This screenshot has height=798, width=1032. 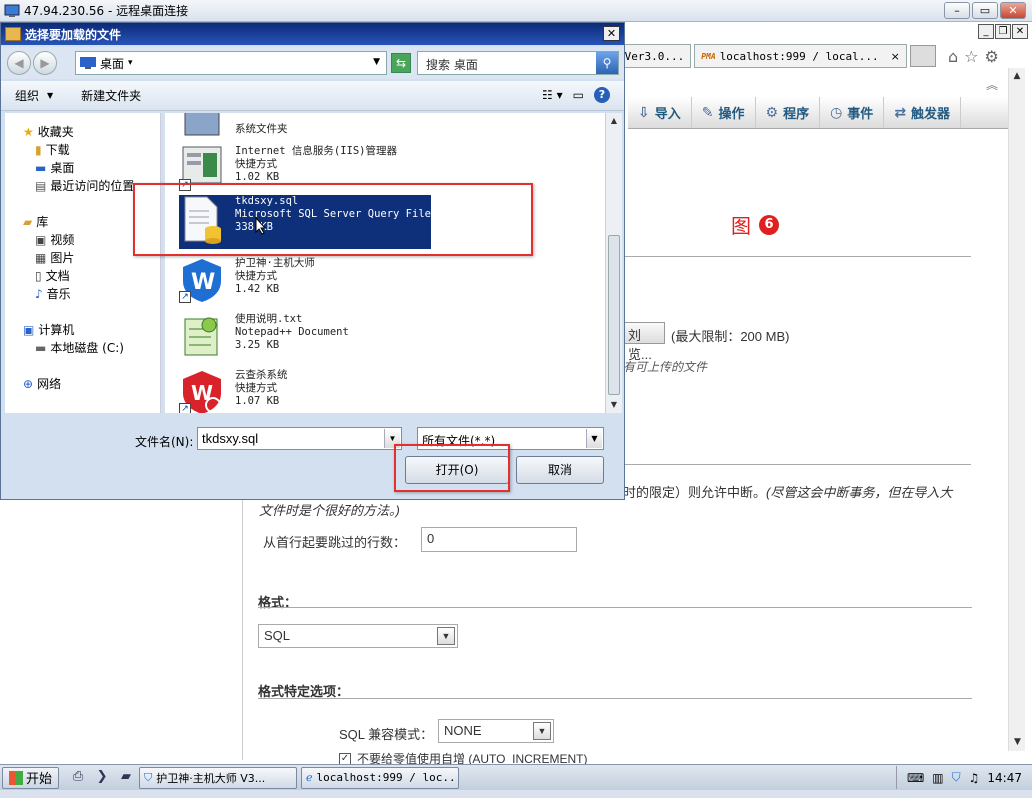 I want to click on powershell-icon: ❯, so click(x=102, y=778).